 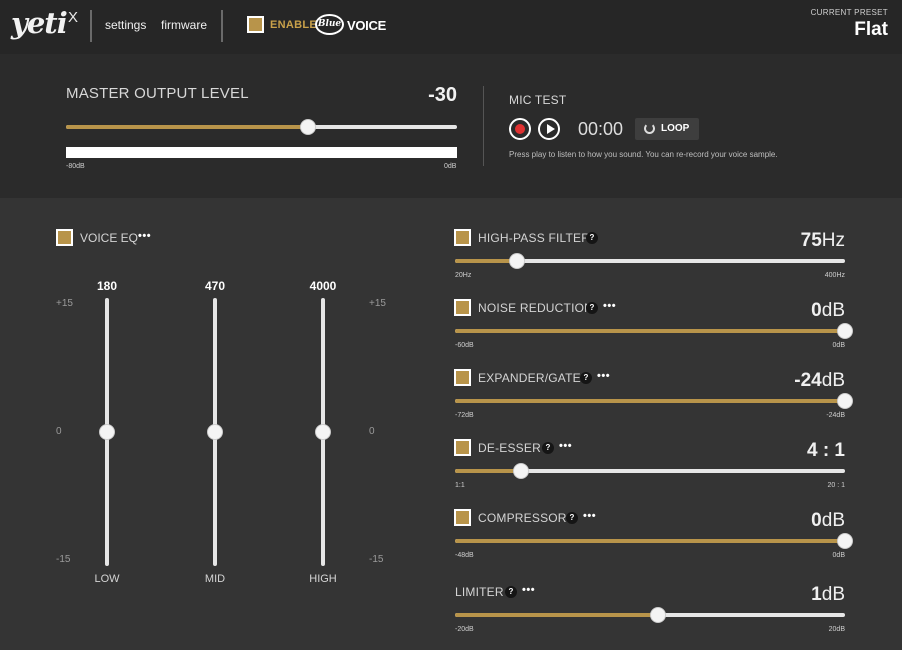 What do you see at coordinates (834, 275) in the screenshot?
I see `high-pass-filter-max-label: 400Hz` at bounding box center [834, 275].